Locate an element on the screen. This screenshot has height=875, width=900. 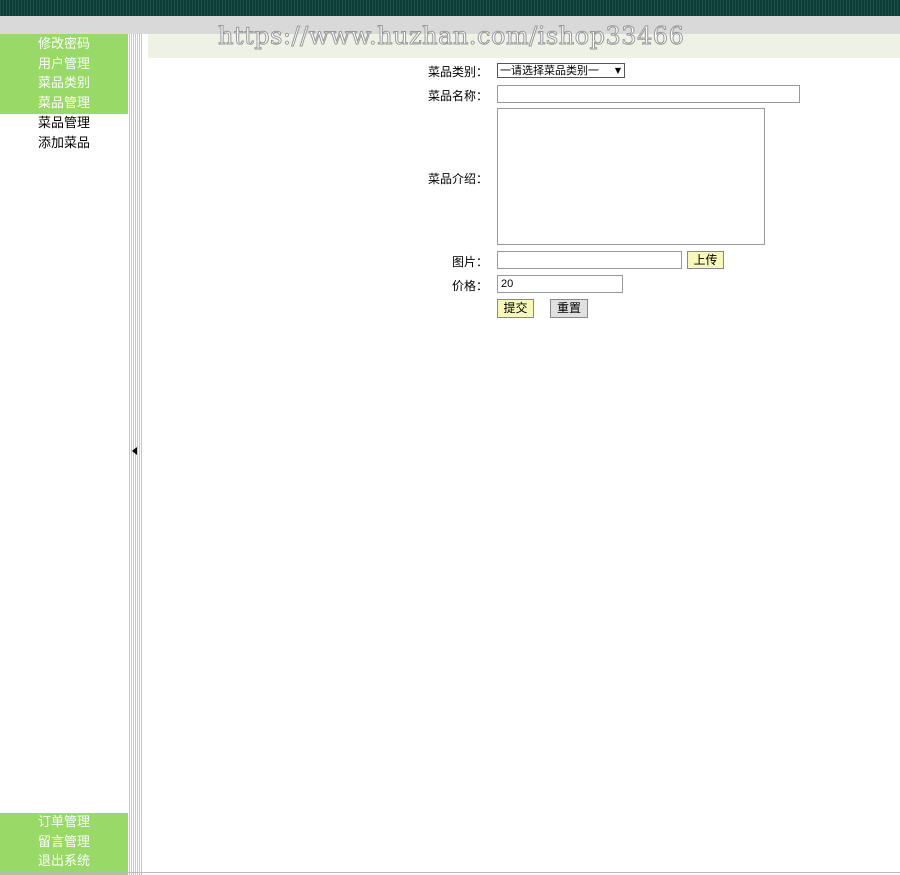
bottom-border is located at coordinates (450, 872).